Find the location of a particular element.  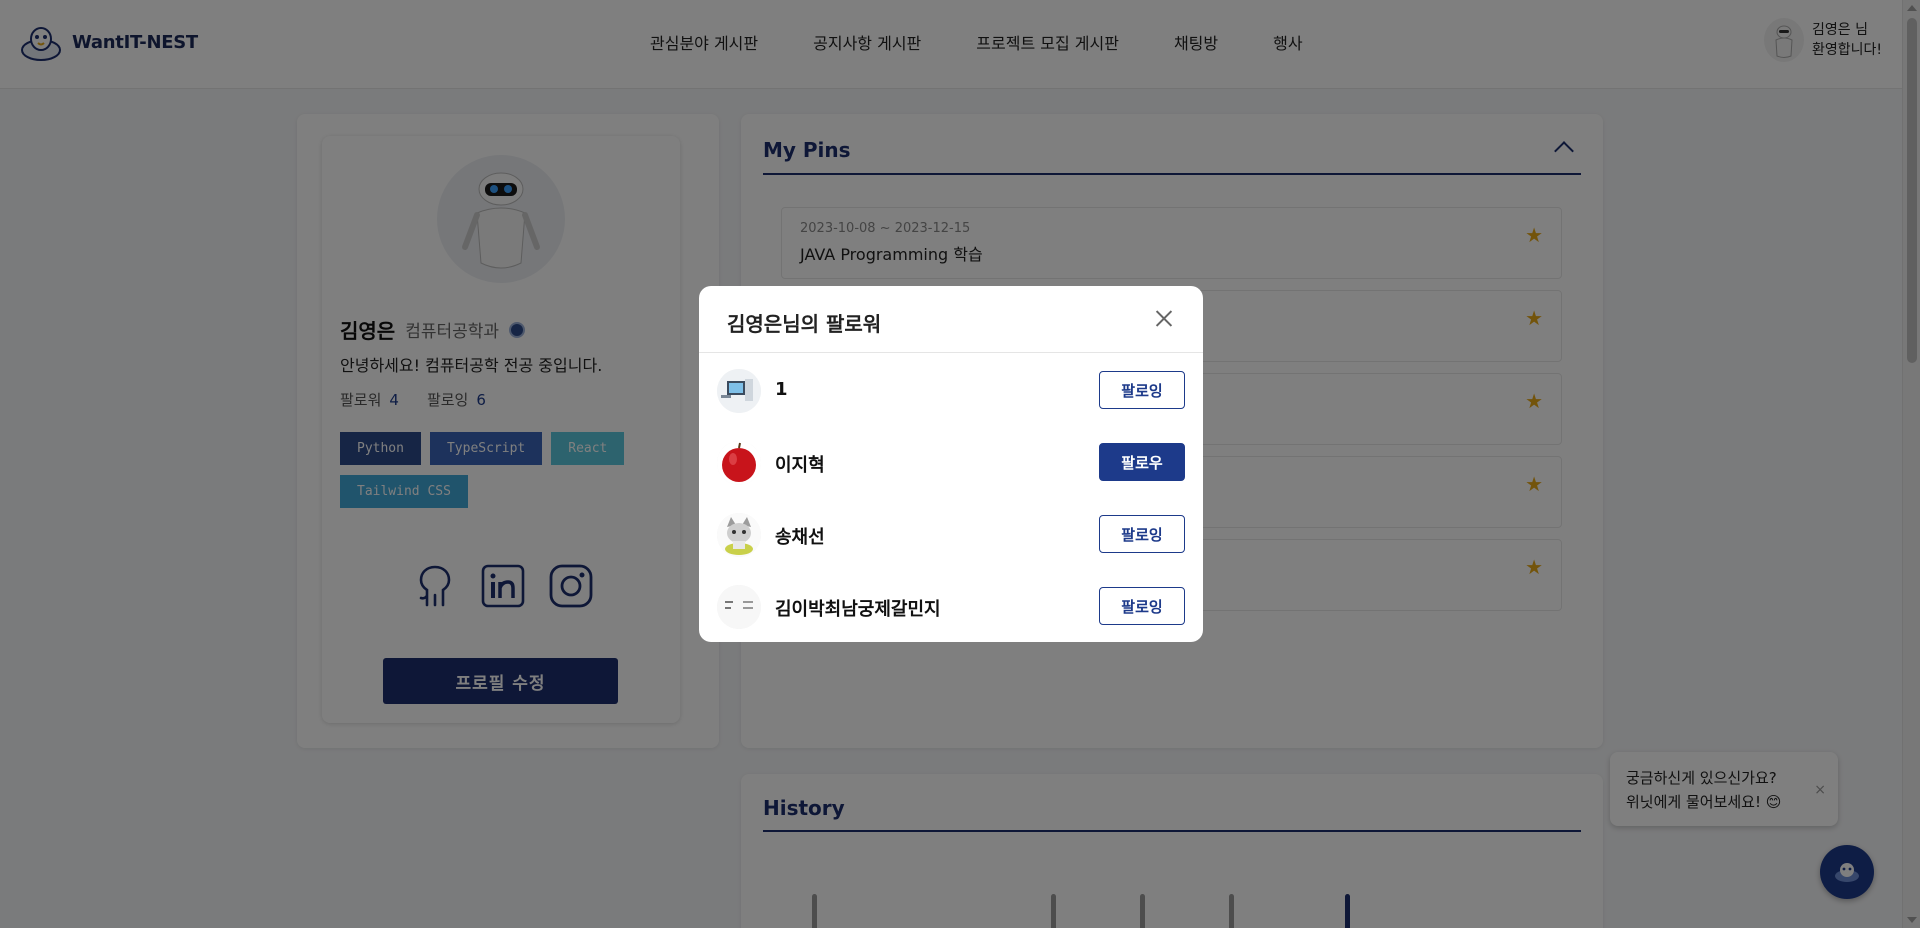

follow-button: 팔로우 is located at coordinates (1142, 462).